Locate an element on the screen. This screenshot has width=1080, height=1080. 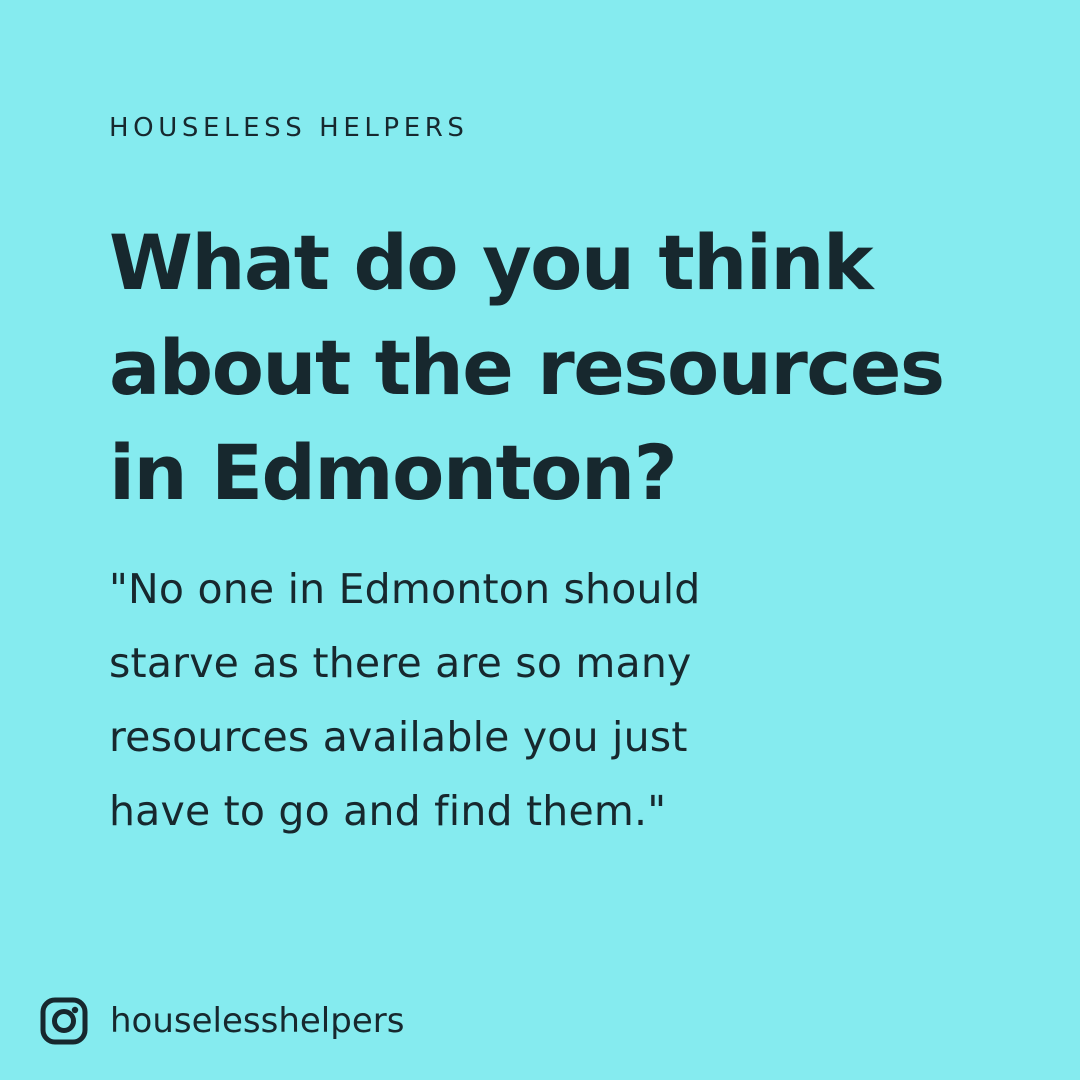
quote-line: have to go and find them." is located at coordinates (388, 811).